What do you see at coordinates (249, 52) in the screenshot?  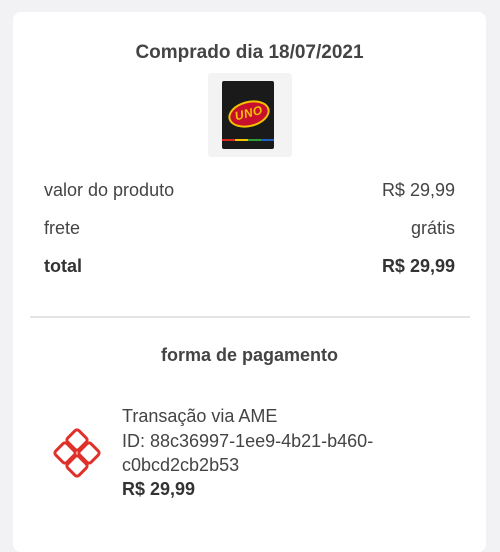 I see `purchase-date-title: Comprado dia 18/07/2021` at bounding box center [249, 52].